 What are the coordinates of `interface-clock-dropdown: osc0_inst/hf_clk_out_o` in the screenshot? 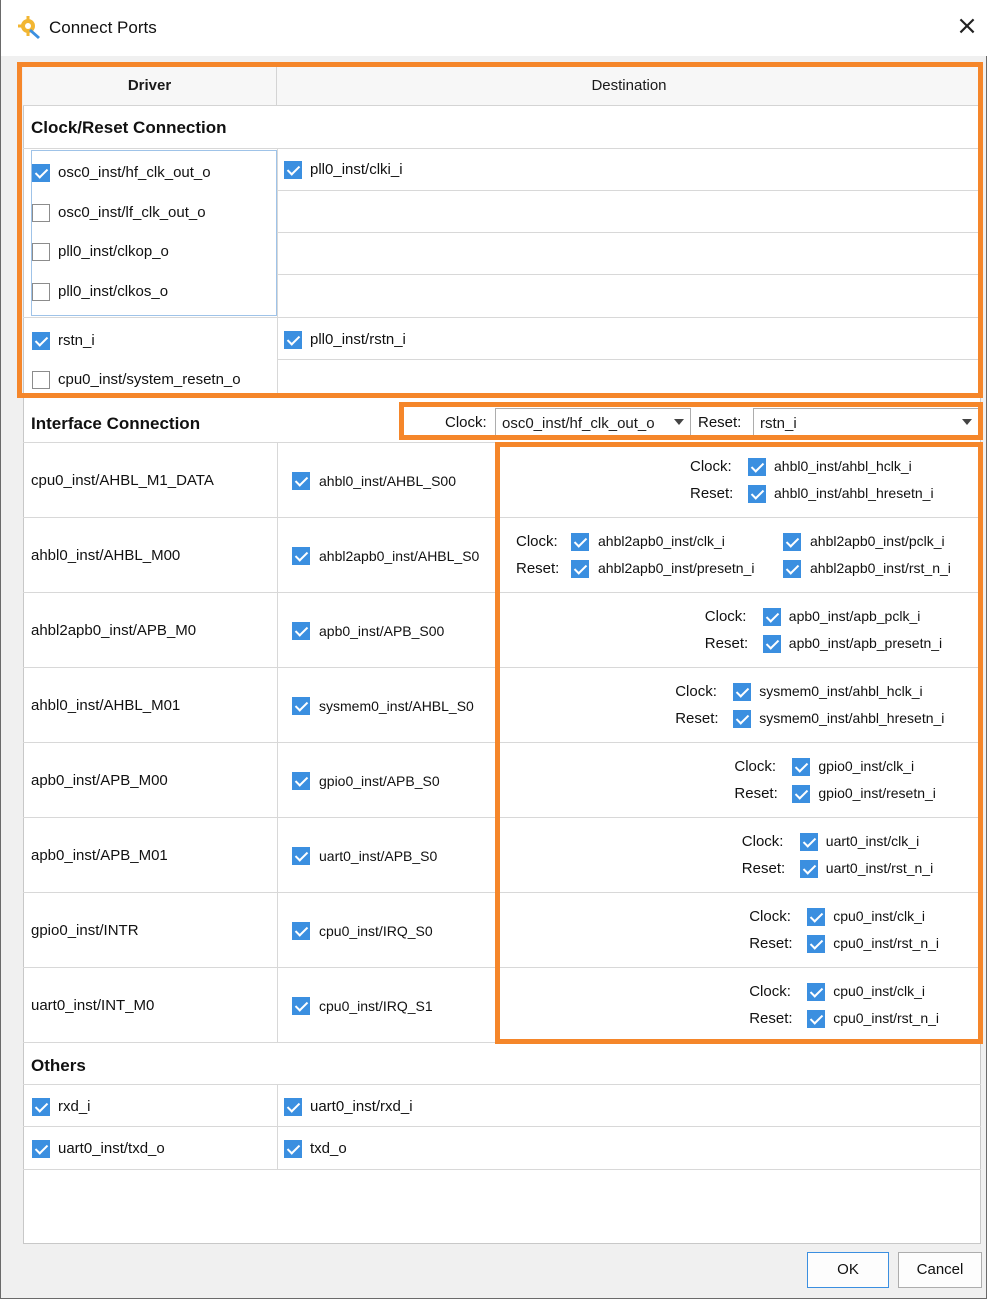 It's located at (593, 423).